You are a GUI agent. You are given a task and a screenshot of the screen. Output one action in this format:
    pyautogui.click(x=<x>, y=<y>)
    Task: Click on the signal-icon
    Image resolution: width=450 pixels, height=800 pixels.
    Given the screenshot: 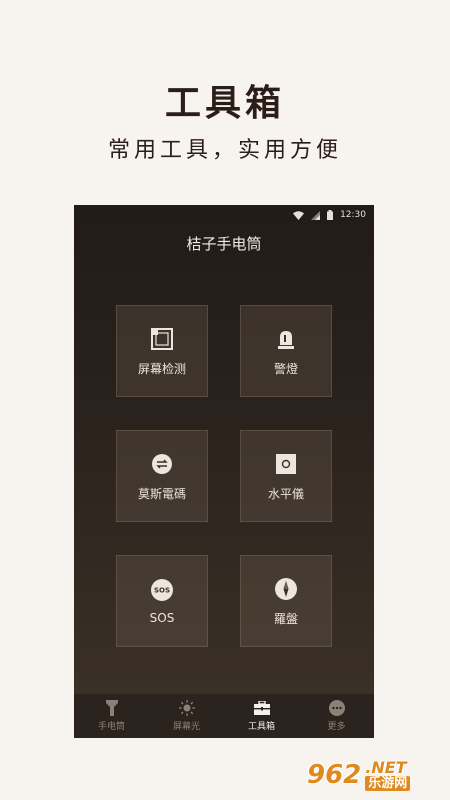 What is the action you would take?
    pyautogui.click(x=316, y=215)
    